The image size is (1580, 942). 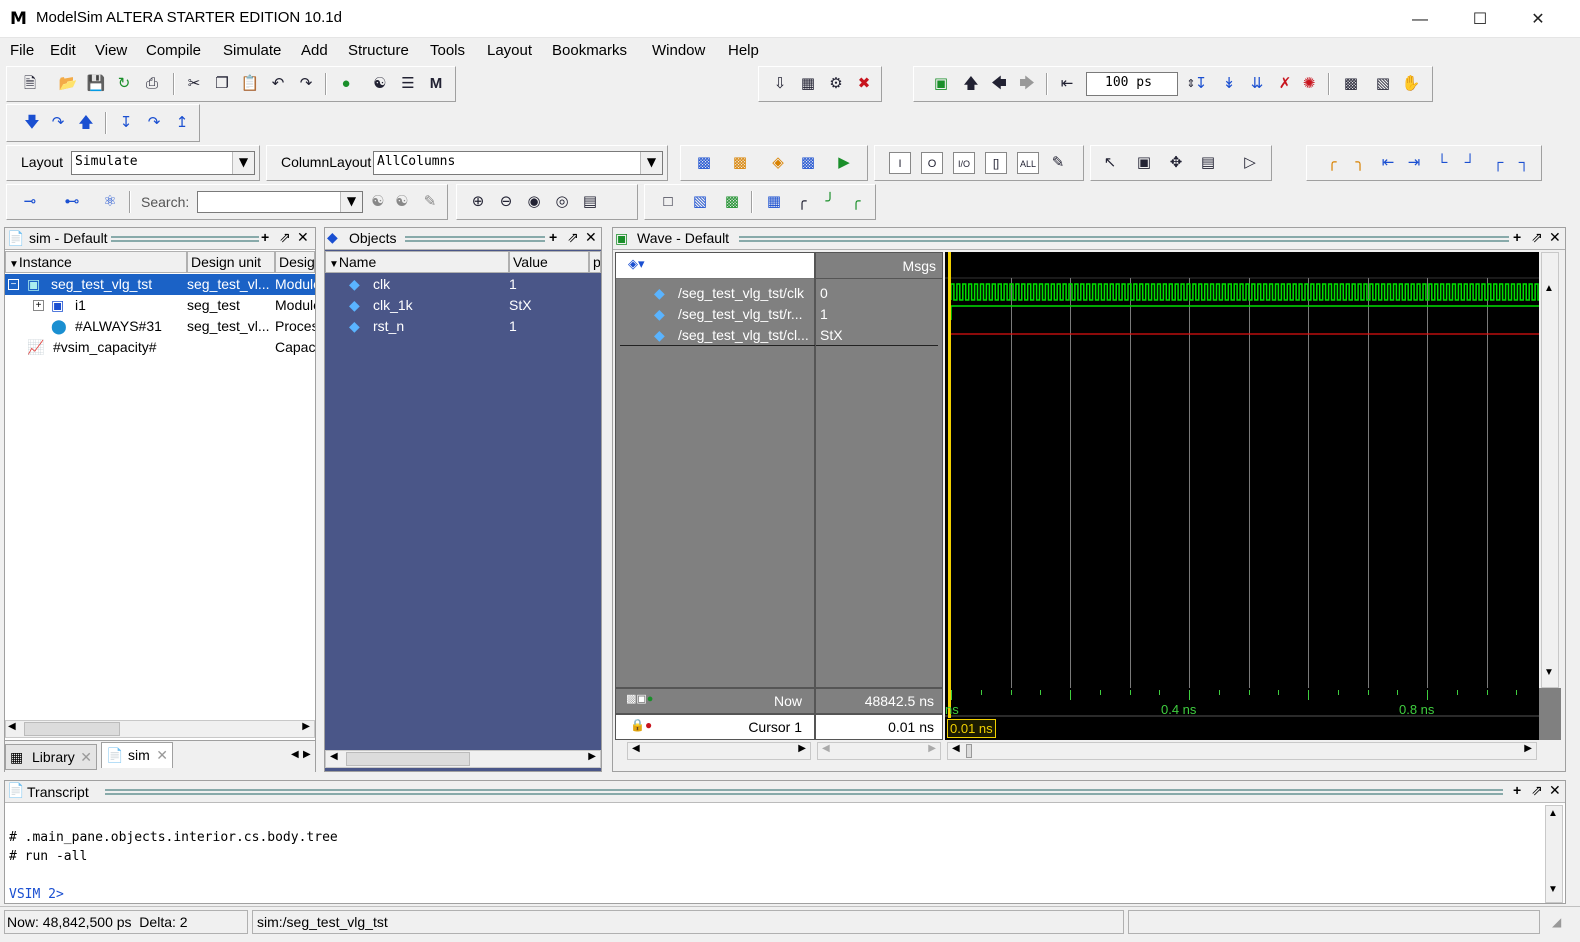 What do you see at coordinates (163, 163) in the screenshot?
I see `layout-select: Simulate ▼` at bounding box center [163, 163].